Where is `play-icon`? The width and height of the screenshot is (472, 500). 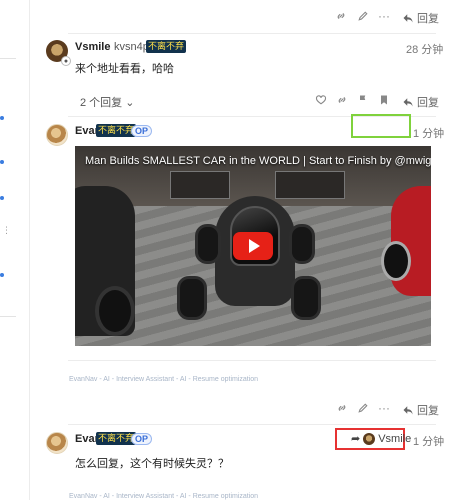 play-icon is located at coordinates (253, 246).